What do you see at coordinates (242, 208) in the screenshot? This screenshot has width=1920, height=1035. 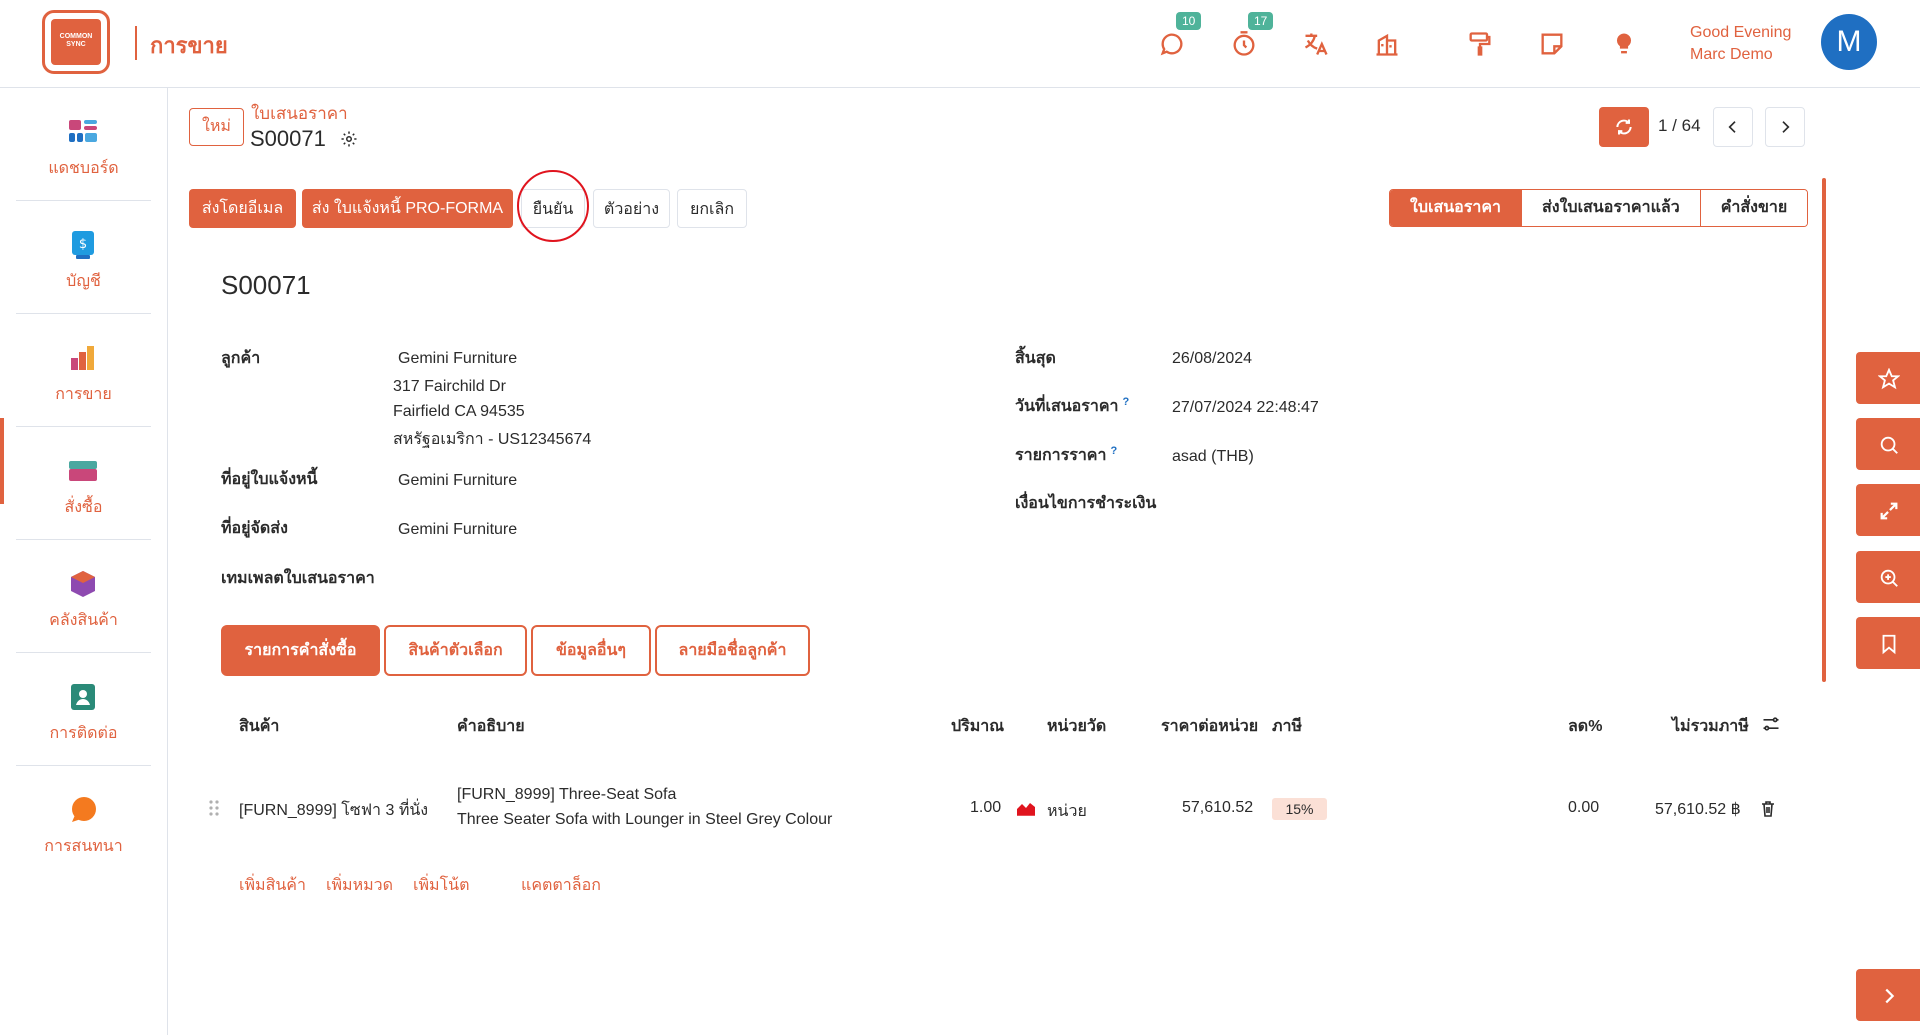 I see `send-email-button: ส่งโดยอีเมล` at bounding box center [242, 208].